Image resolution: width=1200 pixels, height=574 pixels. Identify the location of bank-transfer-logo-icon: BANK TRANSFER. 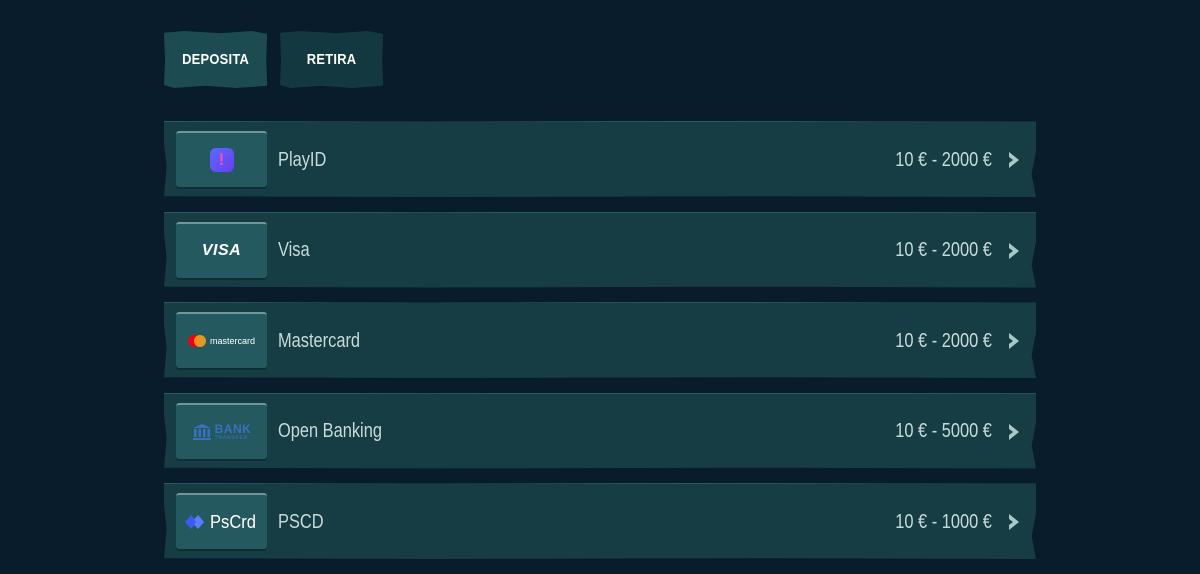
(222, 432).